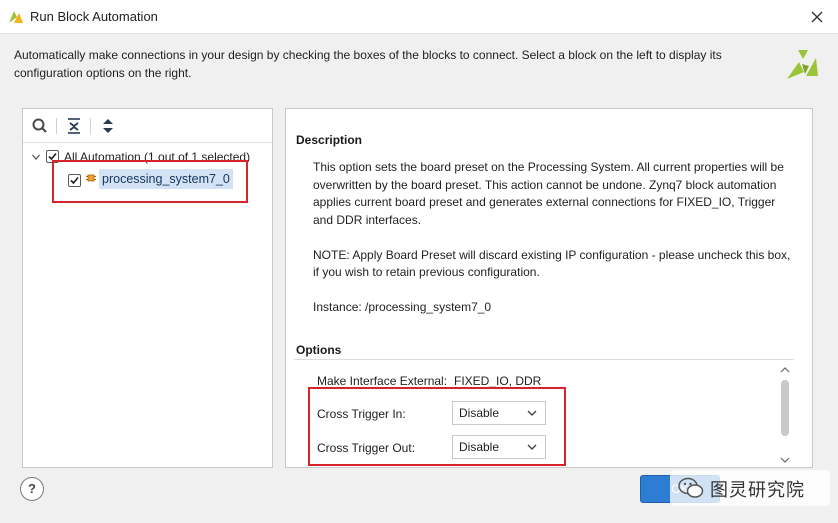  Describe the element at coordinates (382, 381) in the screenshot. I see `make-interface-label: Make Interface External:` at that location.